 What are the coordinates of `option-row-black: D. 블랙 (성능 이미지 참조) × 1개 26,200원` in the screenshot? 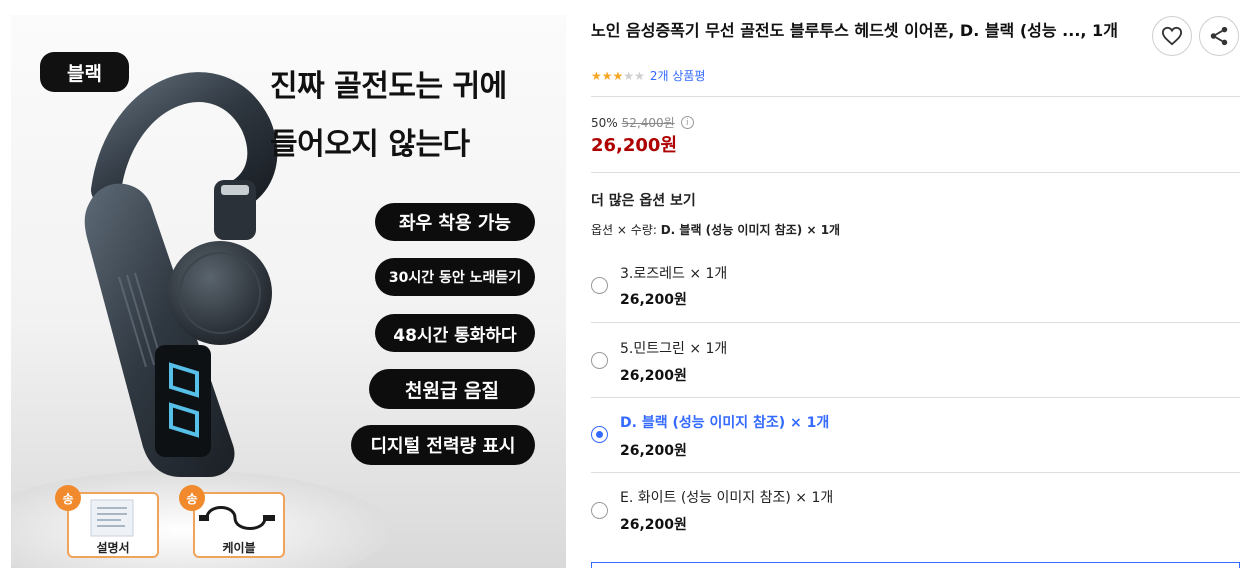 It's located at (915, 435).